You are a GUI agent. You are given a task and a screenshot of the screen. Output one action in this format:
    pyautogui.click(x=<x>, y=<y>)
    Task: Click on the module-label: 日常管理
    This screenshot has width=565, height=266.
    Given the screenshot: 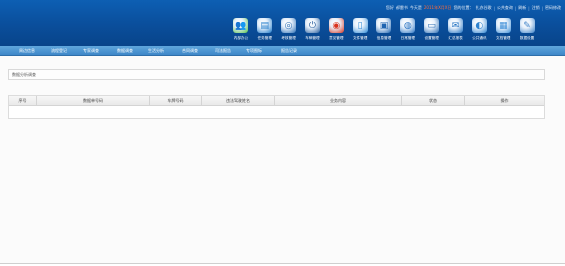 What is the action you would take?
    pyautogui.click(x=408, y=38)
    